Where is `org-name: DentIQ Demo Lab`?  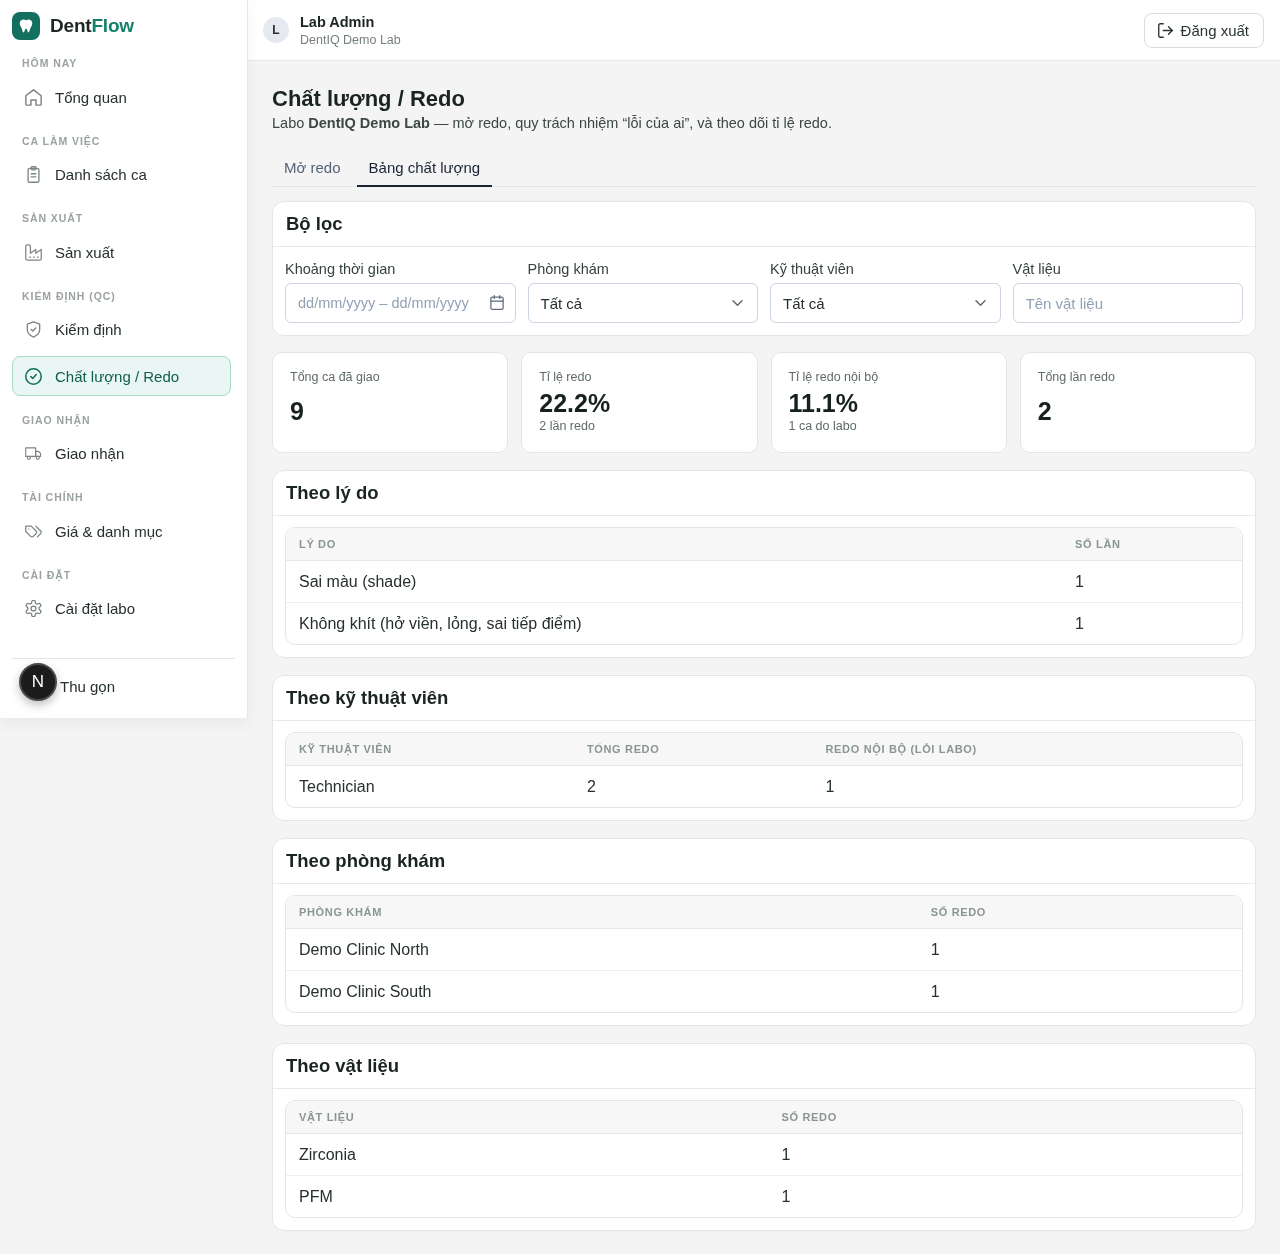
org-name: DentIQ Demo Lab is located at coordinates (350, 39).